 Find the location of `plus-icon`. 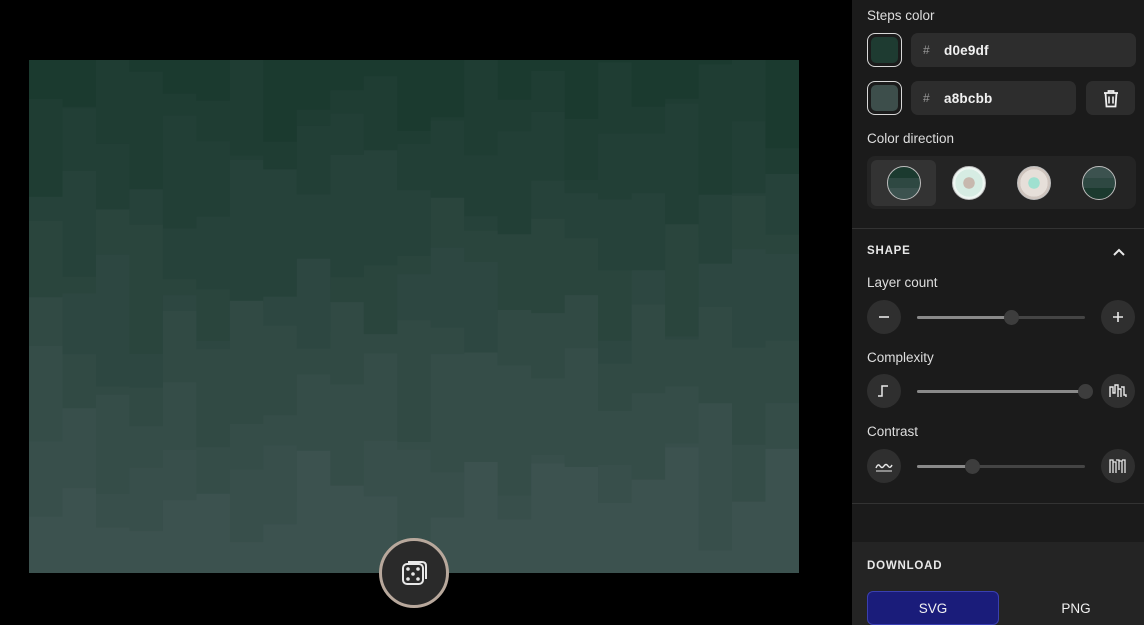

plus-icon is located at coordinates (1118, 317).